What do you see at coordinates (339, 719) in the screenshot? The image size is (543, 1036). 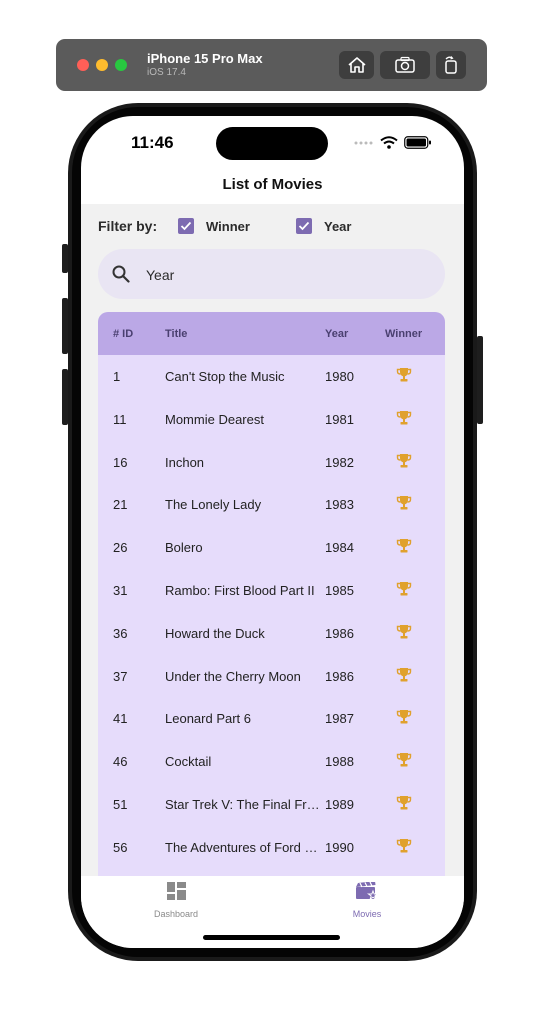 I see `cell-year: 1987` at bounding box center [339, 719].